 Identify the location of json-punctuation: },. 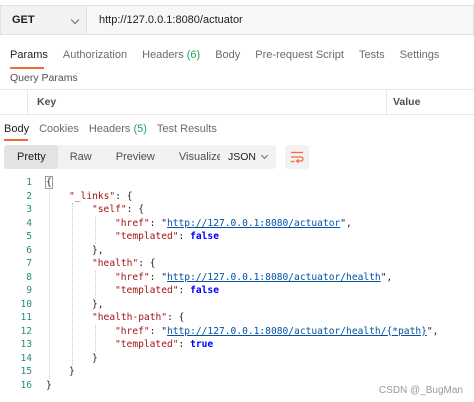
(98, 250).